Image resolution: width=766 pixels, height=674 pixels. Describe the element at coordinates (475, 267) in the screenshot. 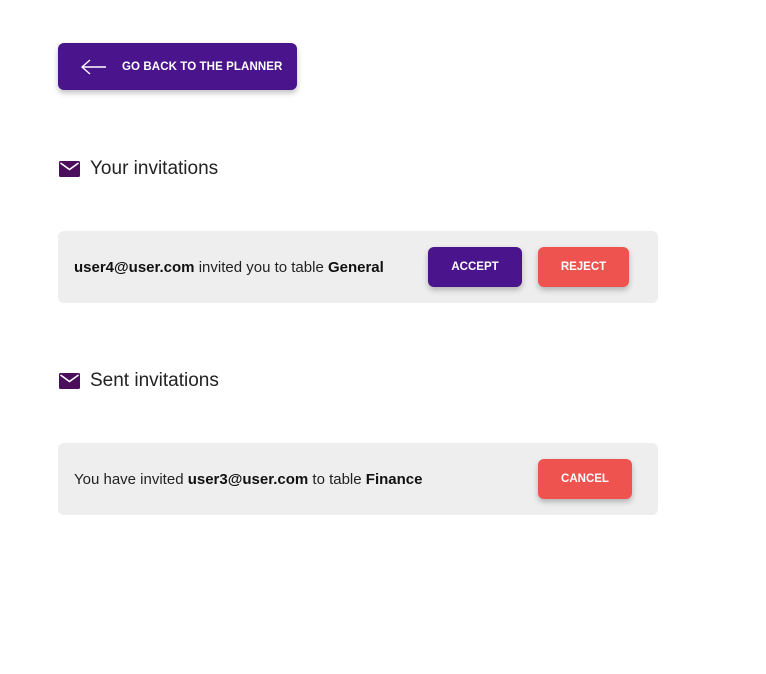

I see `accept-button: ACCEPT` at that location.